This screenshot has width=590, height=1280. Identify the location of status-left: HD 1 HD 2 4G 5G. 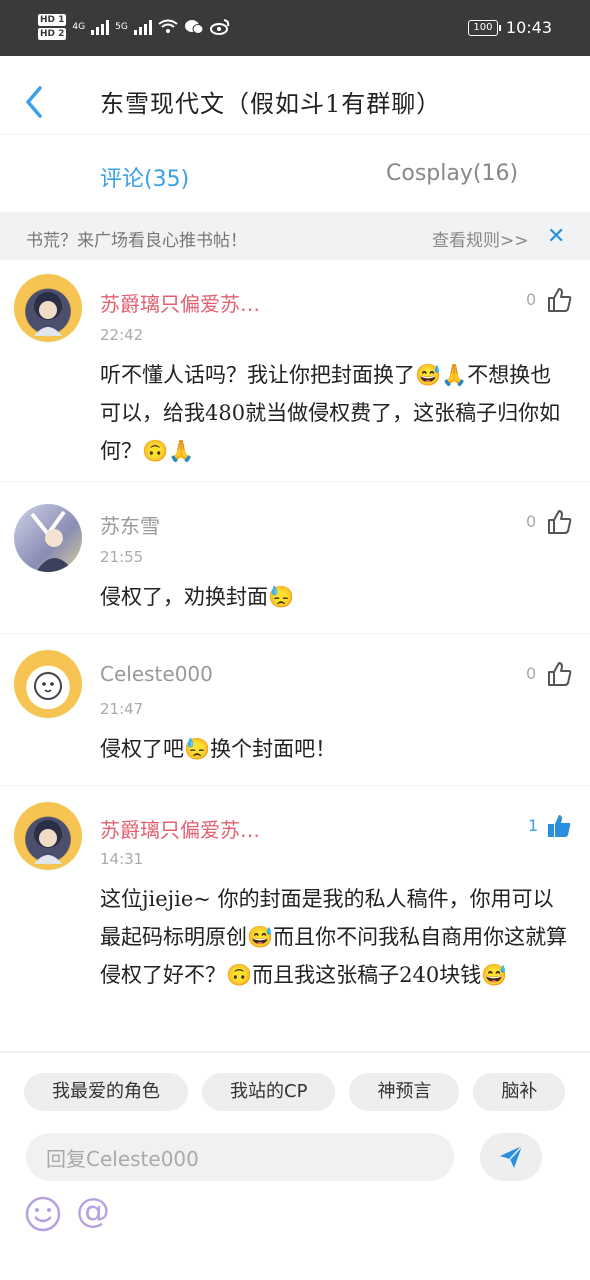
(134, 27).